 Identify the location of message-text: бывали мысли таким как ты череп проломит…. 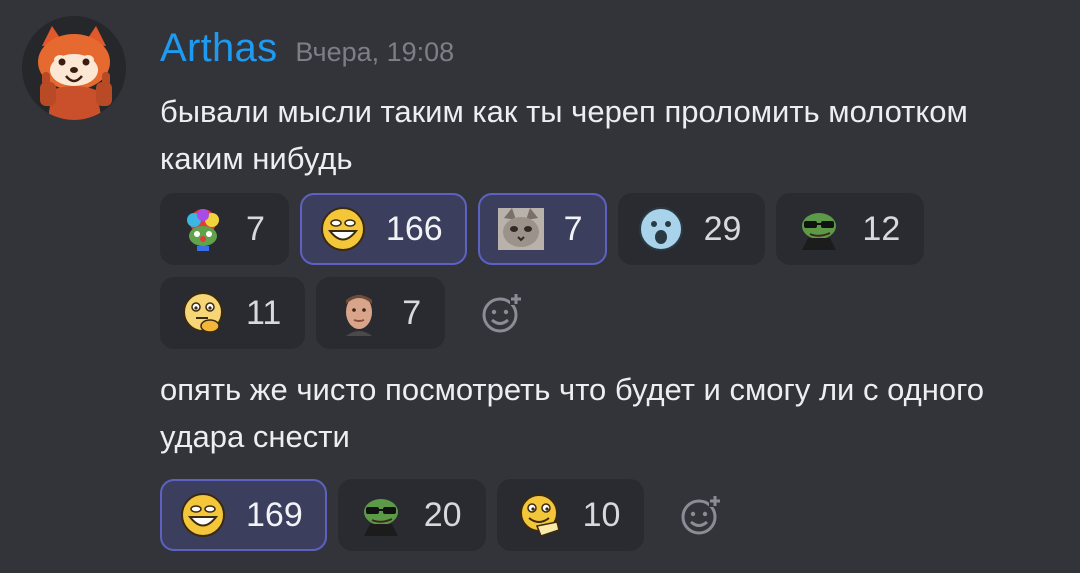
(564, 135).